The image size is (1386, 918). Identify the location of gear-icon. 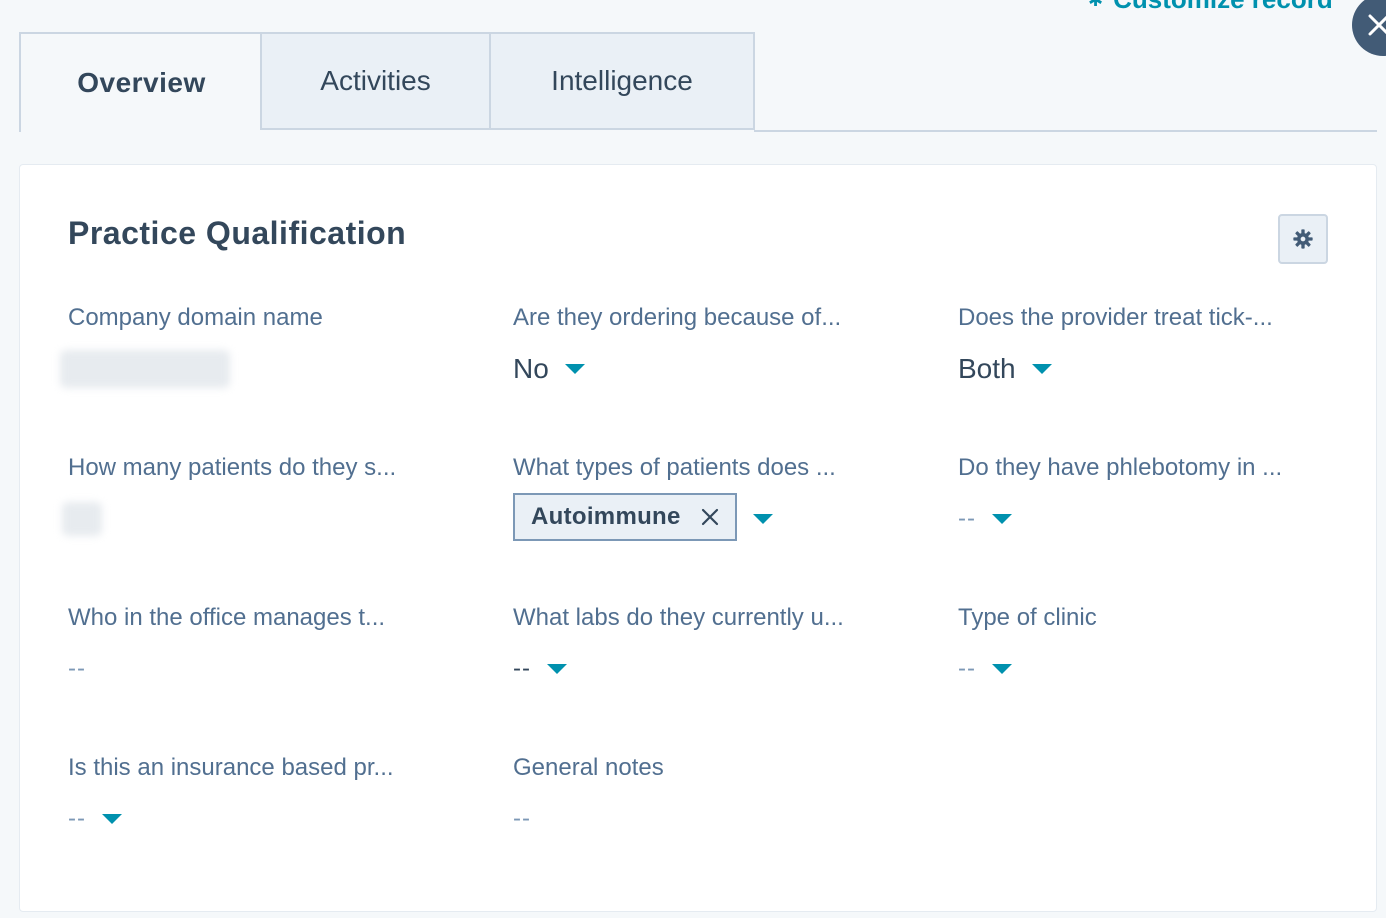
(1303, 239).